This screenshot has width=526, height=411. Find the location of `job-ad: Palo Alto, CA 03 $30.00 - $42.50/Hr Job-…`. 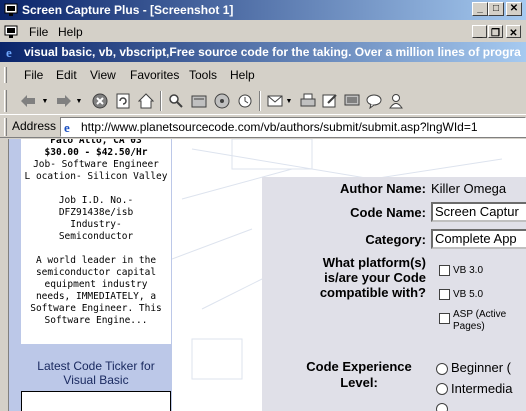

job-ad: Palo Alto, CA 03 $30.00 - $42.50/Hr Job-… is located at coordinates (96, 241).